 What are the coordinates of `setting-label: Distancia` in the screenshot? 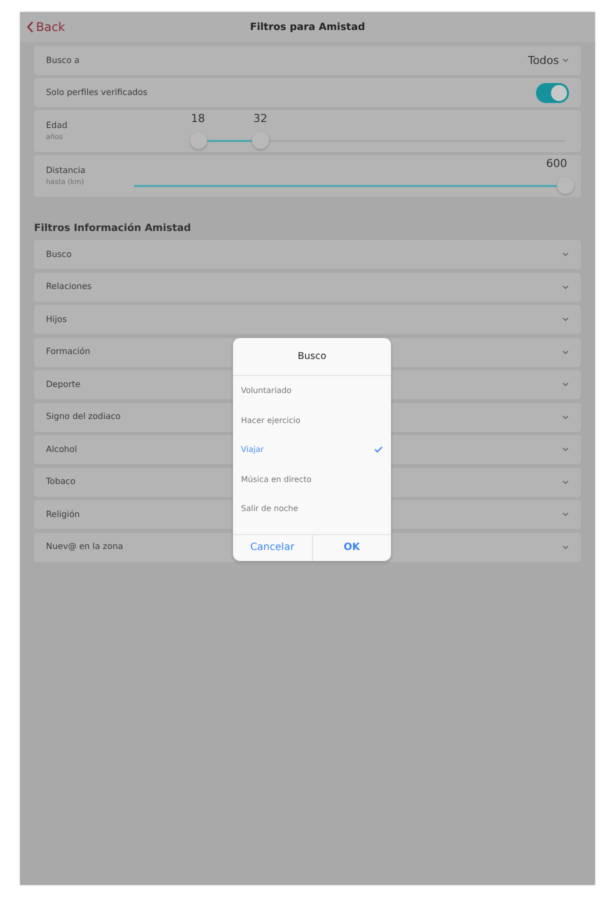 It's located at (66, 171).